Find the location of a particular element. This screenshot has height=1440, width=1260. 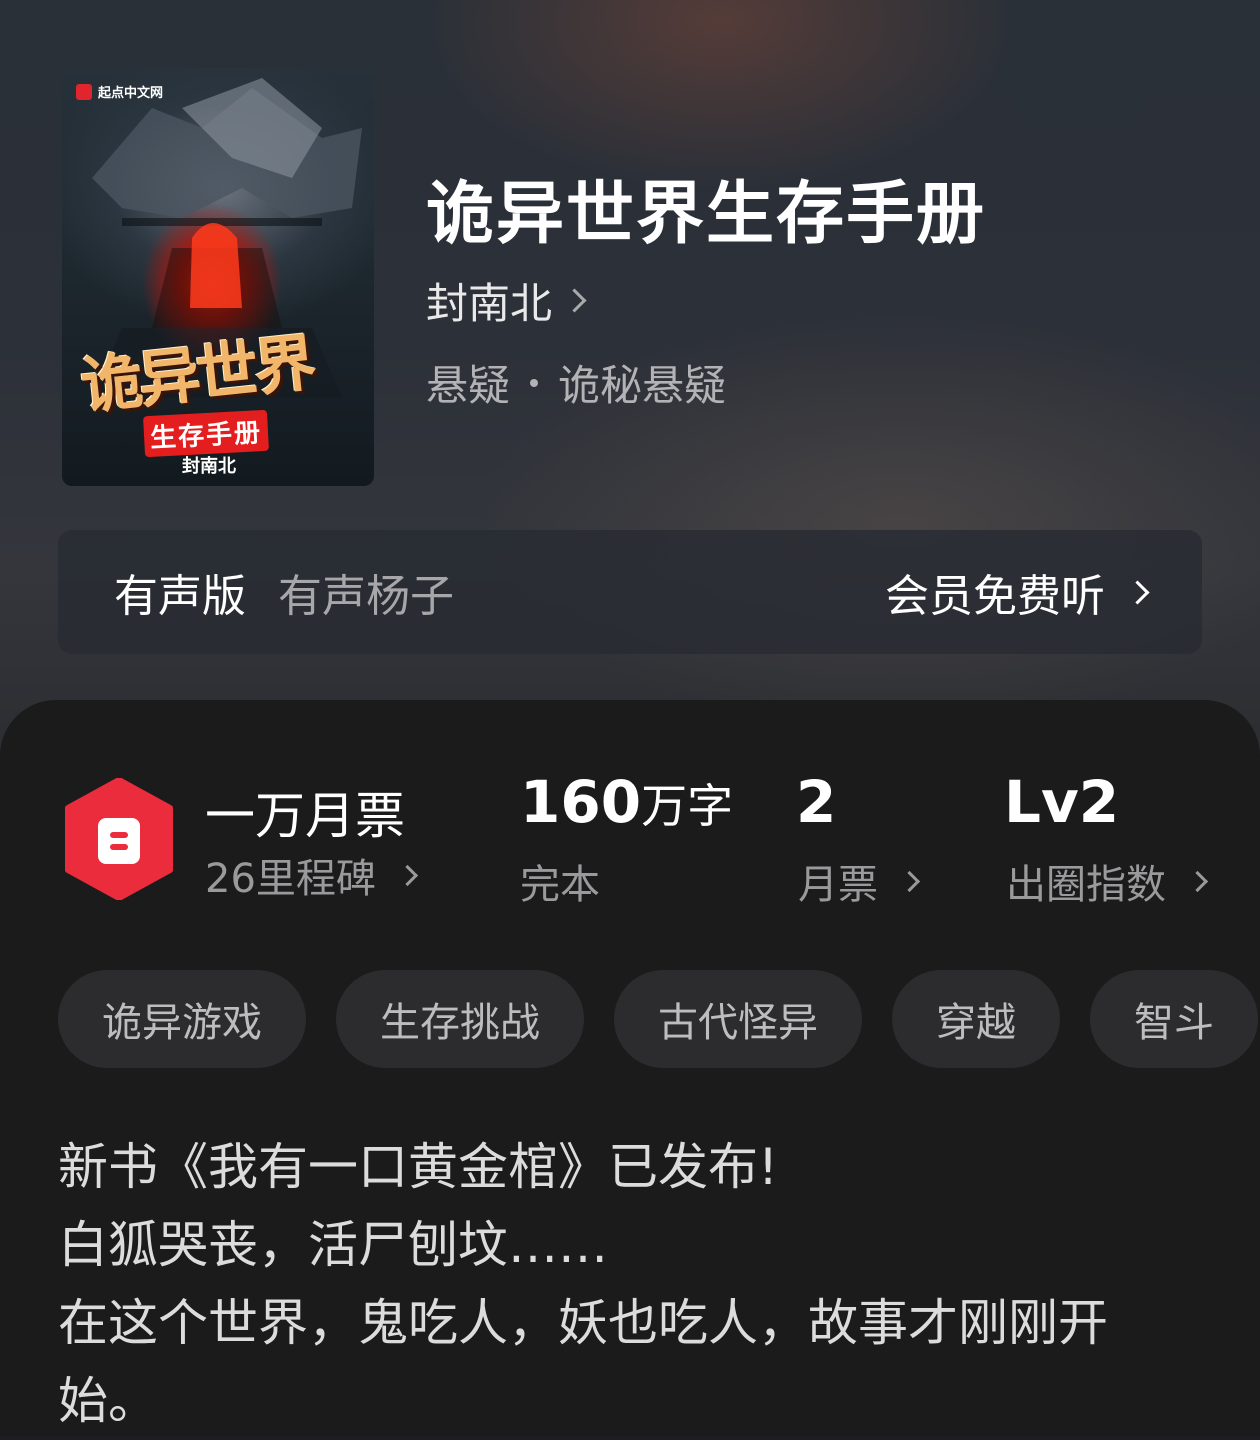

word-count-number: 160 is located at coordinates (581, 802).